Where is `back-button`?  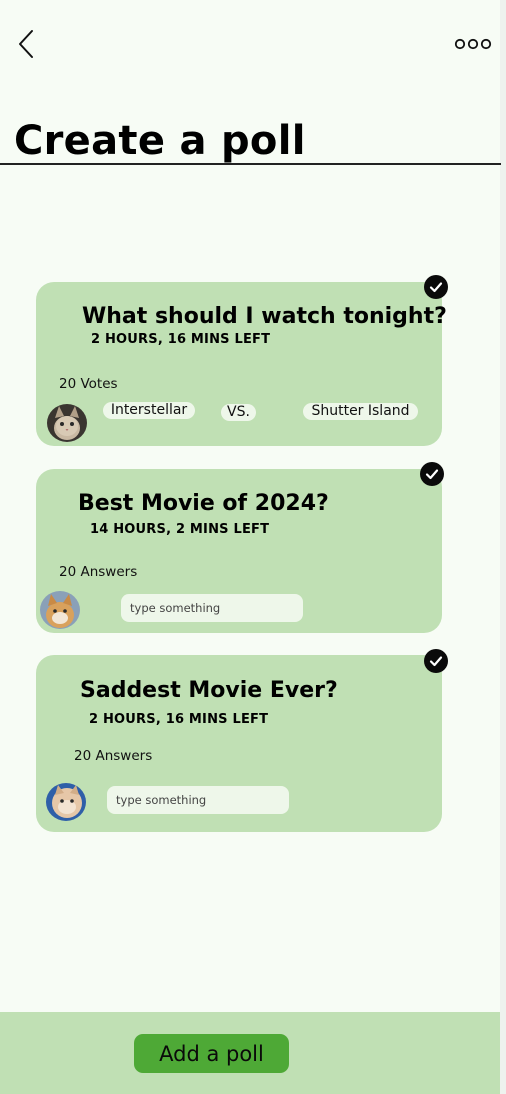
back-button is located at coordinates (28, 44).